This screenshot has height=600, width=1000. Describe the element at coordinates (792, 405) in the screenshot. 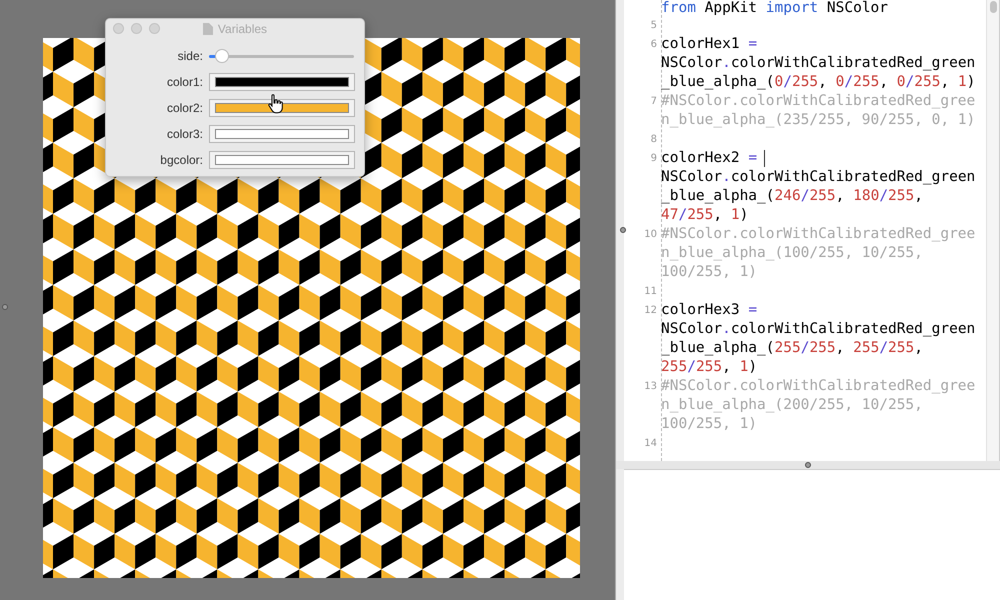

I see `code-comment: n_blue_alpha_(200/255, 10/255,` at that location.